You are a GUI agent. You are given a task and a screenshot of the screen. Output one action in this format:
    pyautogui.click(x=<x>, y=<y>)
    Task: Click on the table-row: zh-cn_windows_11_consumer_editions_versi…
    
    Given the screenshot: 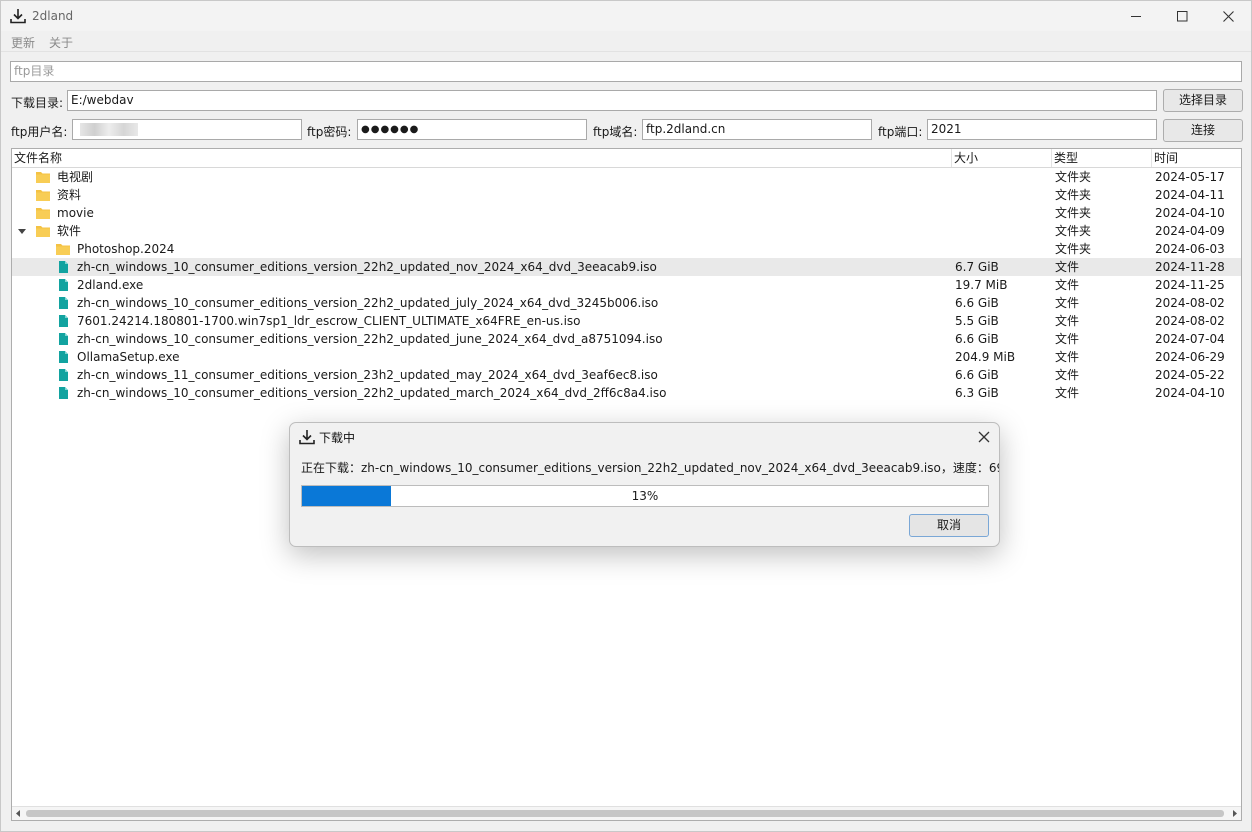 What is the action you would take?
    pyautogui.click(x=626, y=375)
    